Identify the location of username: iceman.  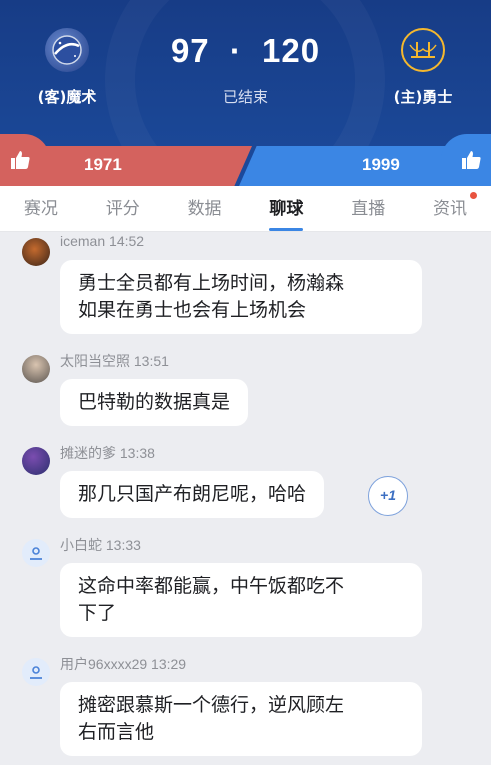
(83, 241).